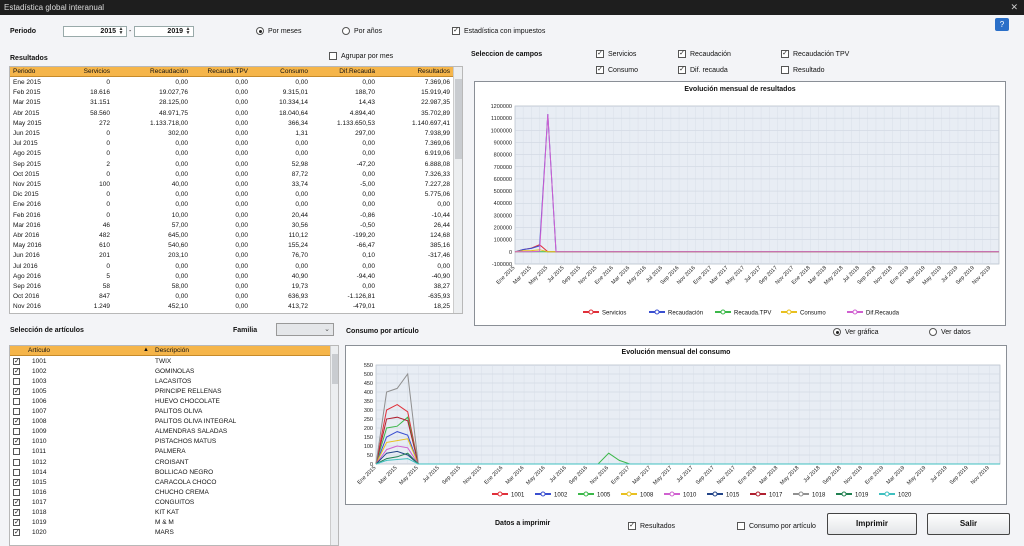 The width and height of the screenshot is (1024, 546). Describe the element at coordinates (231, 154) in the screenshot. I see `table-row: Ago 2015 0 0,00 0,00 0,00 0,00 6.919,06` at that location.